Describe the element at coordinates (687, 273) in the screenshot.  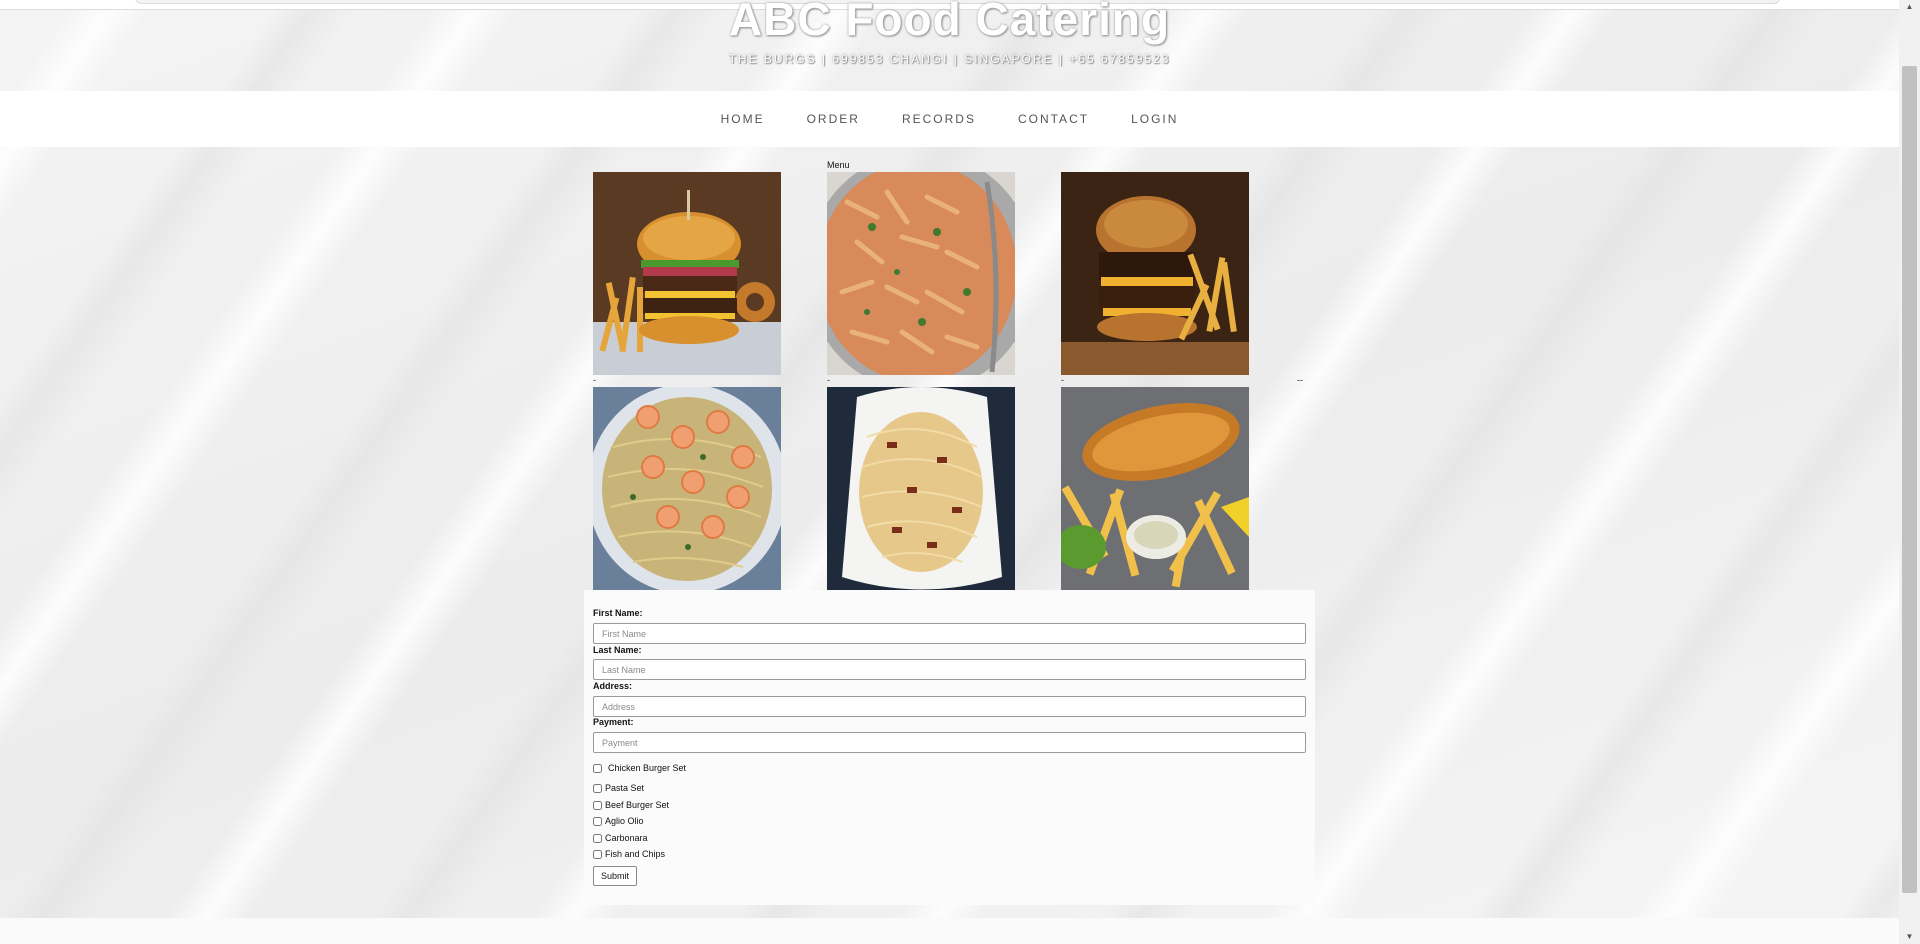
I see `chicken-burger-image` at that location.